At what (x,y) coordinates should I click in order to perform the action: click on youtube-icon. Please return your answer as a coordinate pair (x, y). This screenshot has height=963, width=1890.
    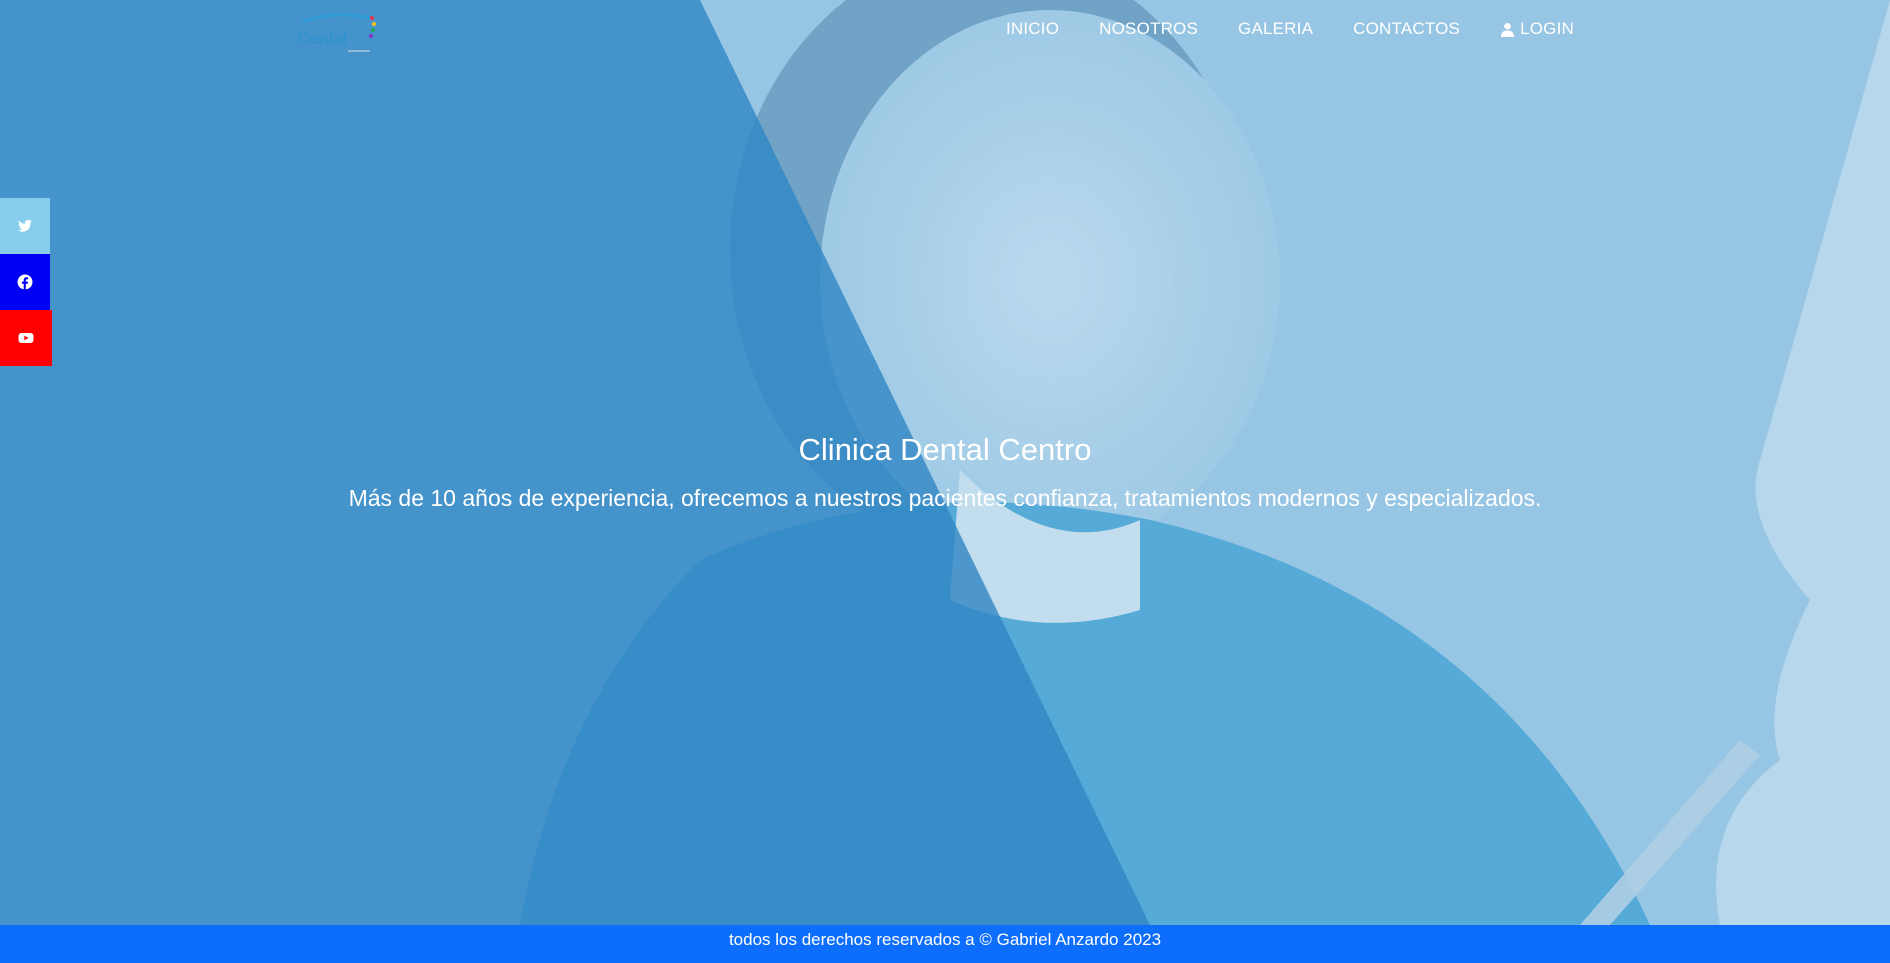
    Looking at the image, I should click on (26, 338).